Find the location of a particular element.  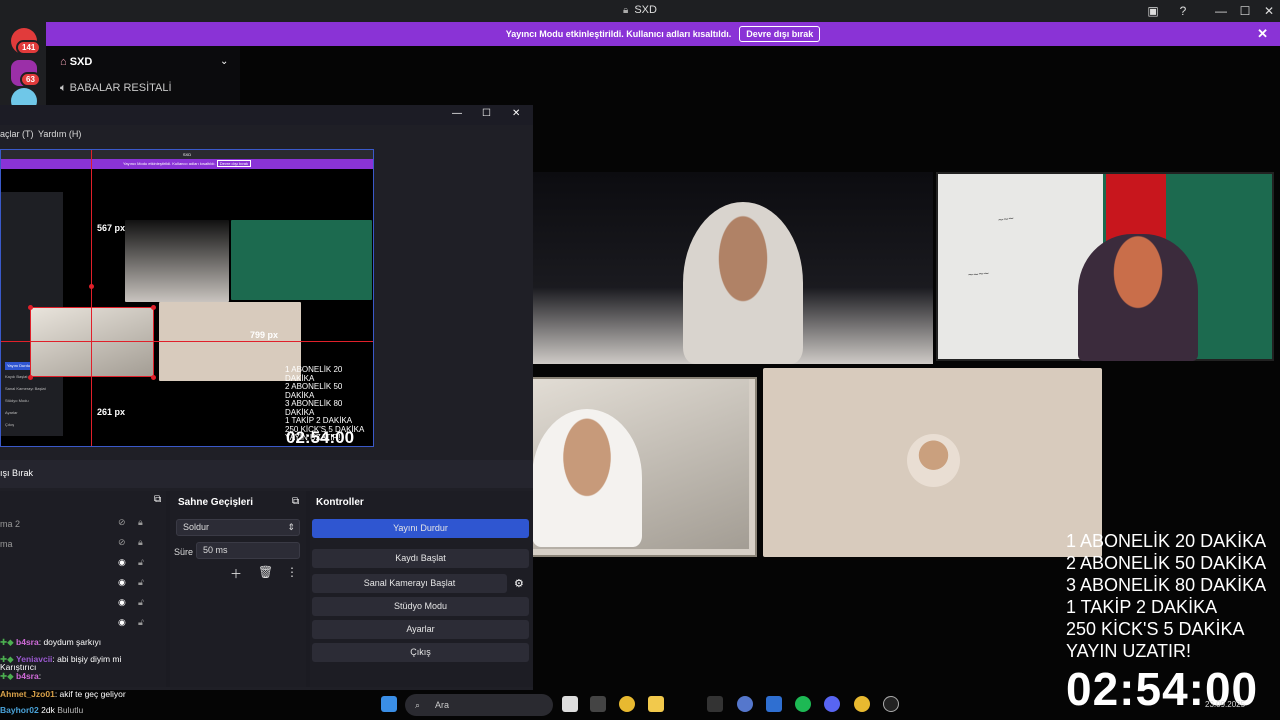

overlay-line: 1 ABONELİK 20 DAKİKA is located at coordinates (1166, 541).